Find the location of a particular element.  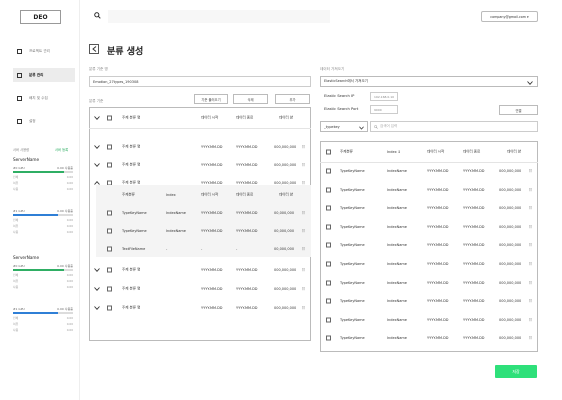

source-select: ElasticSearch에서 가져오기 is located at coordinates (429, 81).